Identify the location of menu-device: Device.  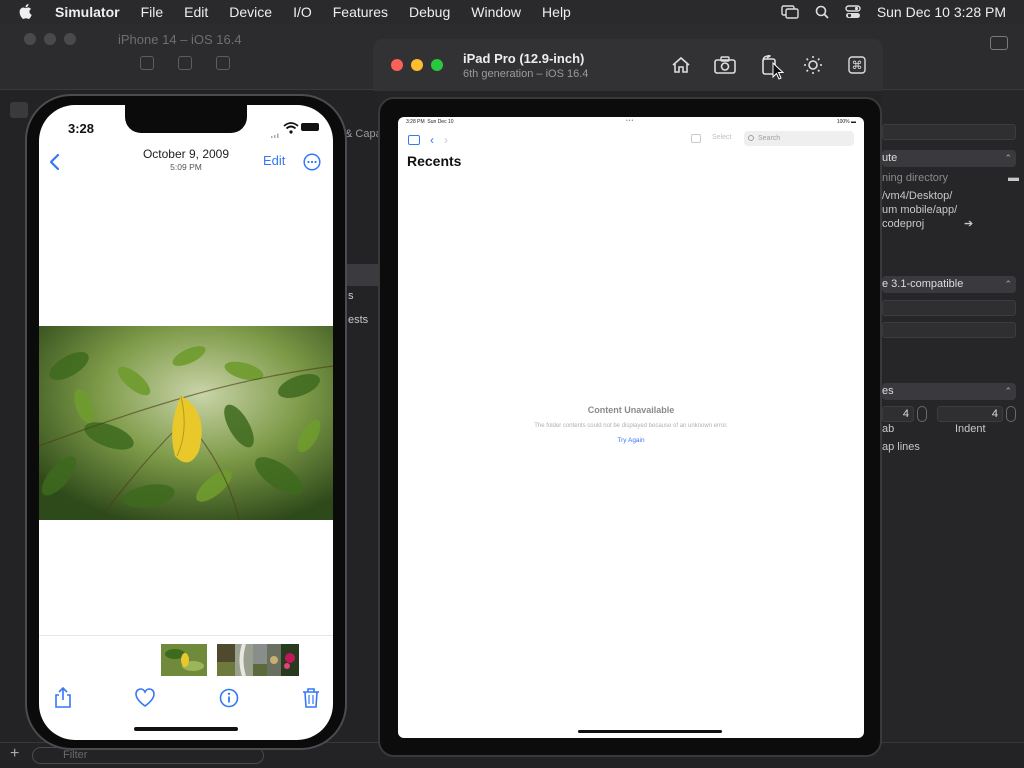
(250, 12).